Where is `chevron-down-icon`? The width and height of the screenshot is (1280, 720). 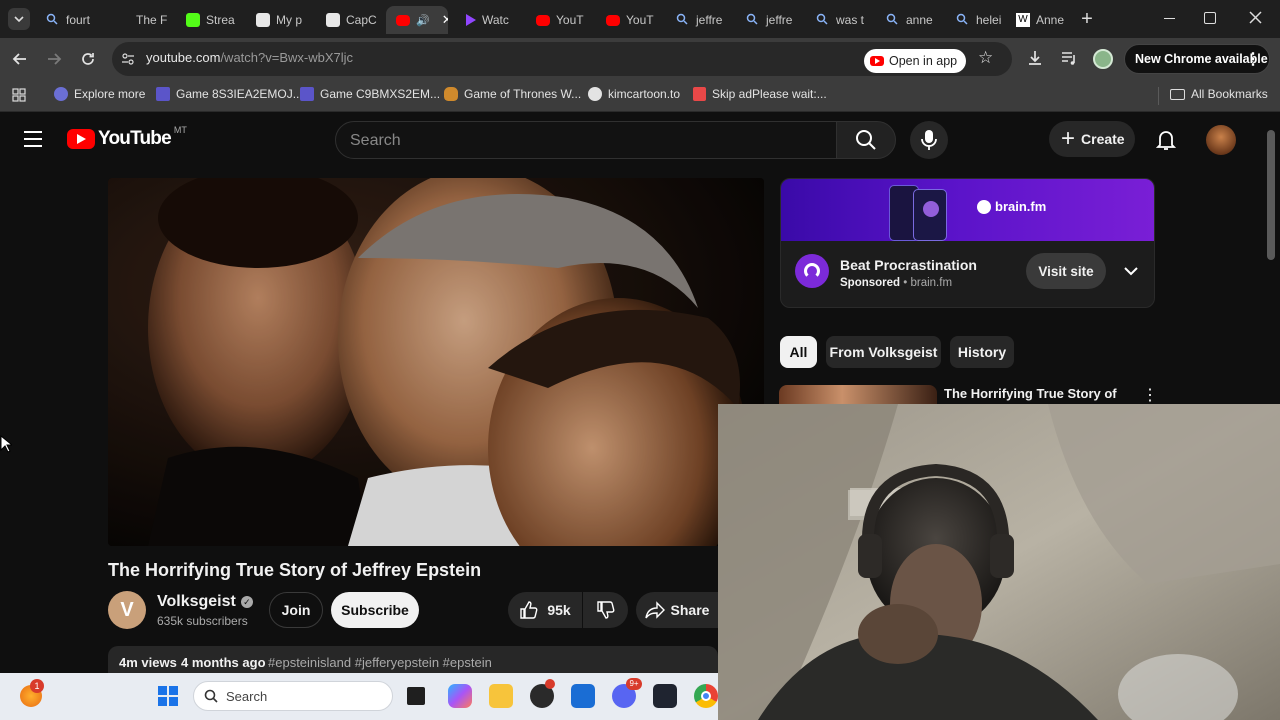 chevron-down-icon is located at coordinates (1131, 271).